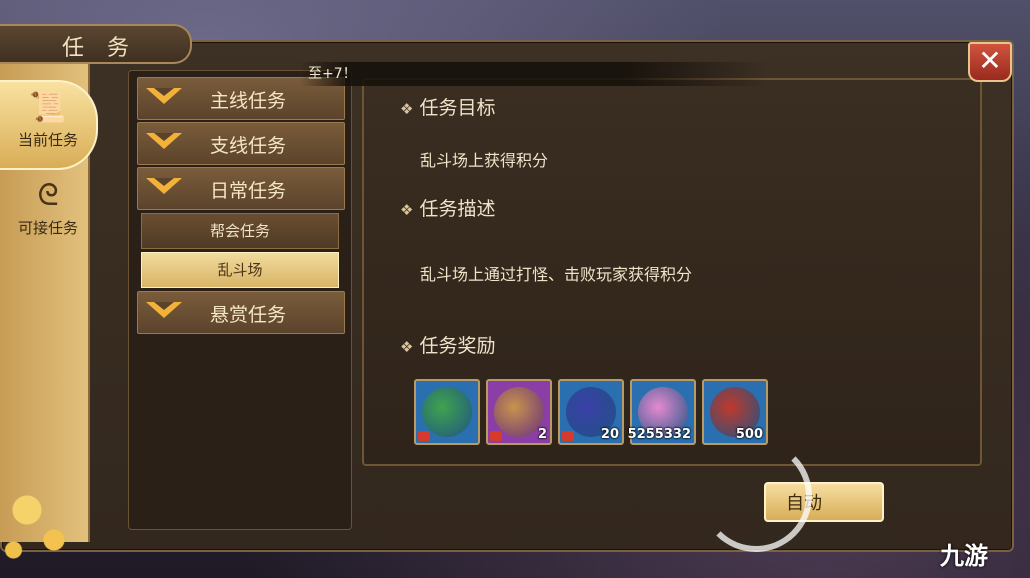  I want to click on window-title-tab: 任 务, so click(96, 44).